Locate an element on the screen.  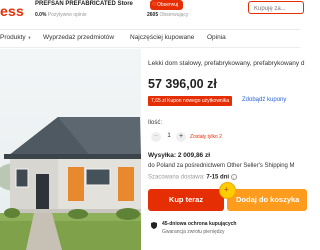
estimated-delivery: Szacowana dostawa: 7-15 dni i is located at coordinates (192, 177).